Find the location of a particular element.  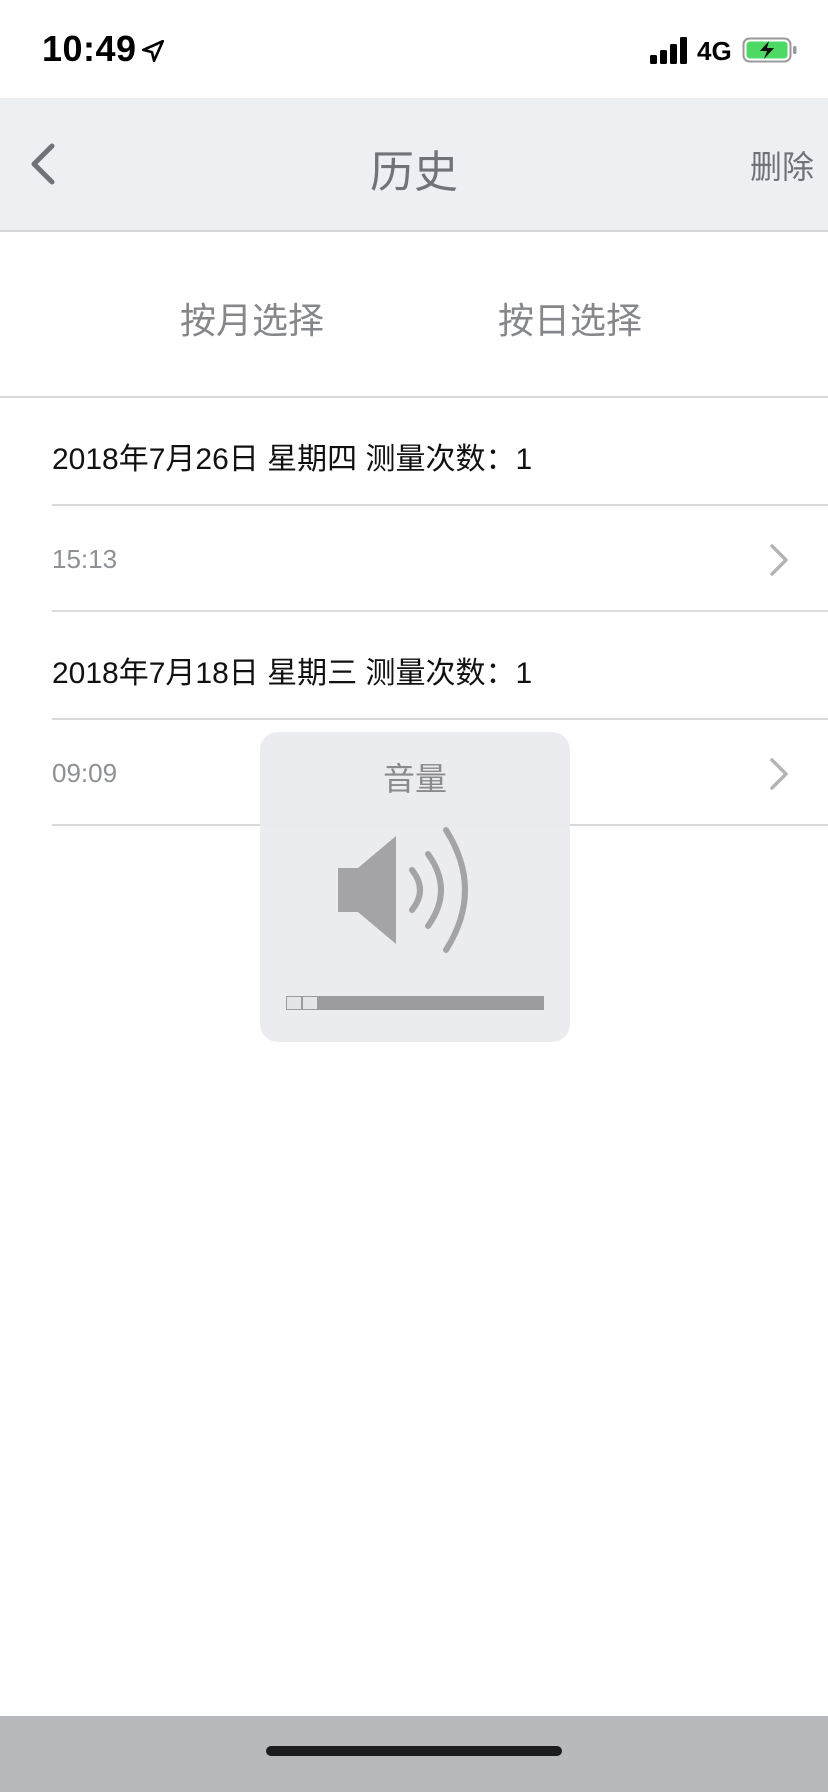

select-by-day-button: 按日选择 is located at coordinates (570, 318).